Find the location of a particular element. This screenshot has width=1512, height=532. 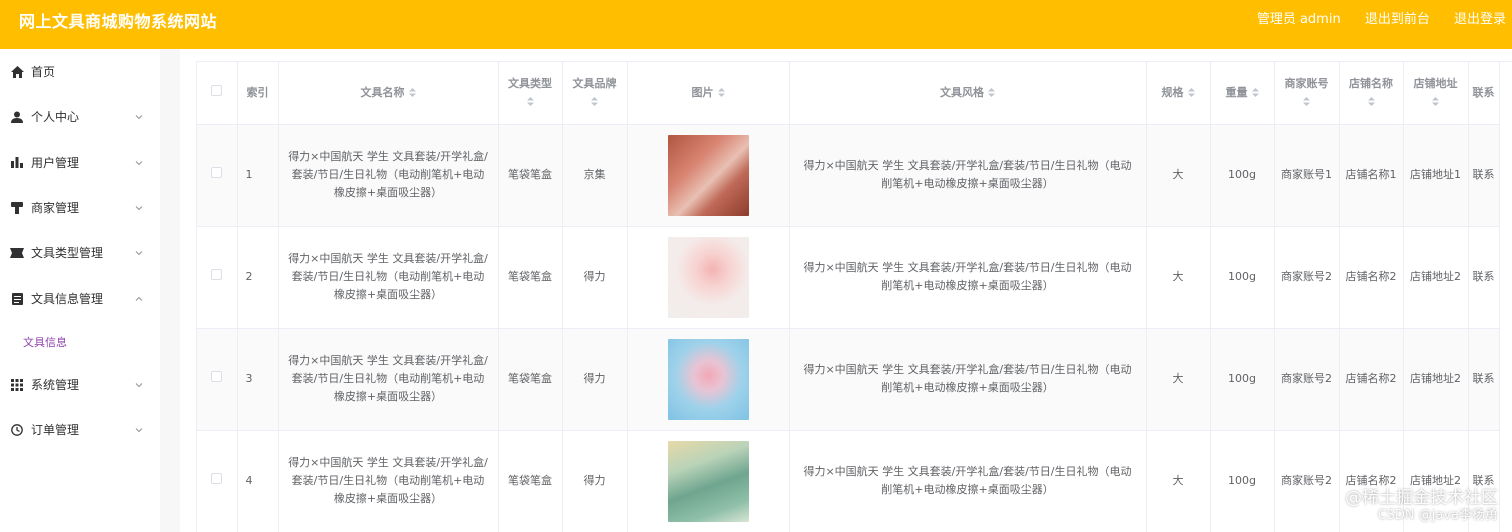

grid-icon is located at coordinates (17, 385).